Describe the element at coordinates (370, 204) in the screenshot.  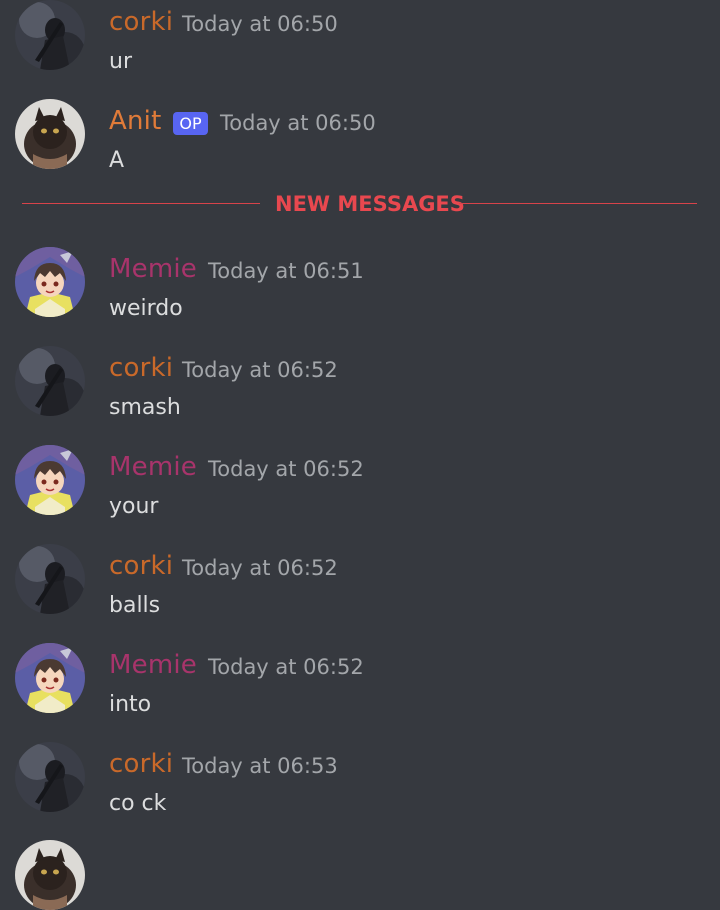
I see `new-messages-label: NEW MESSAGES` at that location.